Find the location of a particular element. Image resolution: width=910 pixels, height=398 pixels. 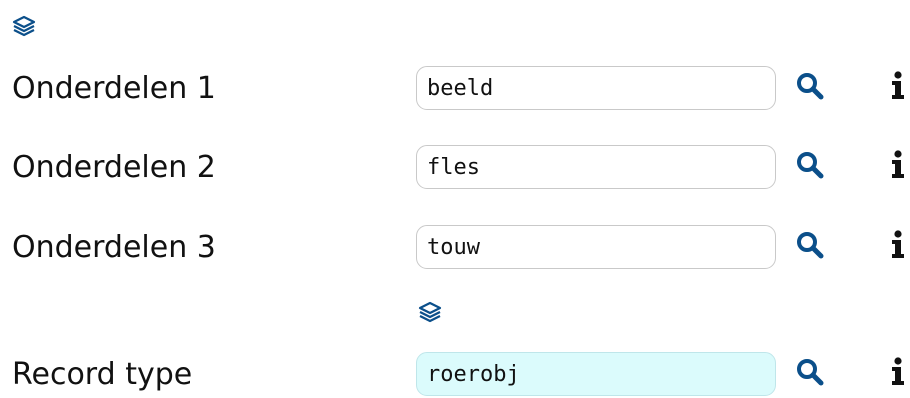

onderdelen-3-field is located at coordinates (596, 247).